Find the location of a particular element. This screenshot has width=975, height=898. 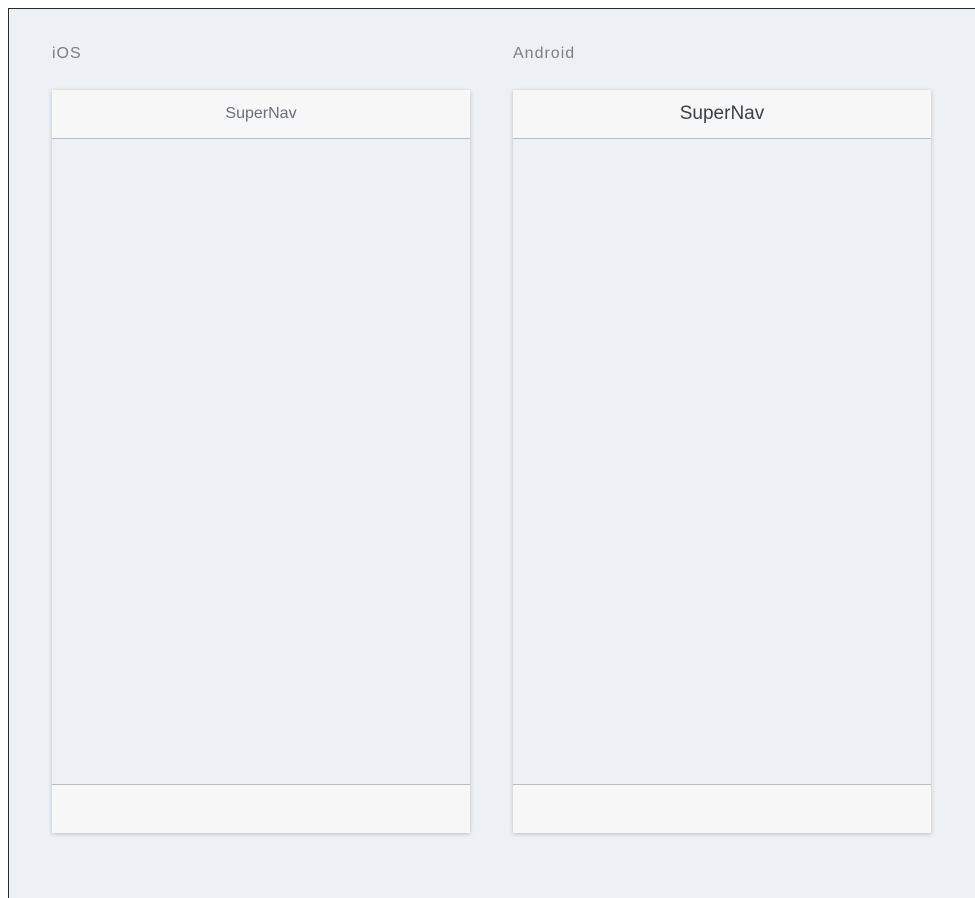

android-nav-bar: SuperNav is located at coordinates (722, 114).